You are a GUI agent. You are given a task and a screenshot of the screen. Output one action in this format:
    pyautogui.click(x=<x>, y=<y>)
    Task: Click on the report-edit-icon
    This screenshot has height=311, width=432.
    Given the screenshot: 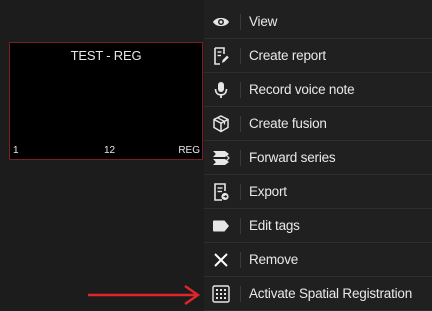 What is the action you would take?
    pyautogui.click(x=221, y=55)
    